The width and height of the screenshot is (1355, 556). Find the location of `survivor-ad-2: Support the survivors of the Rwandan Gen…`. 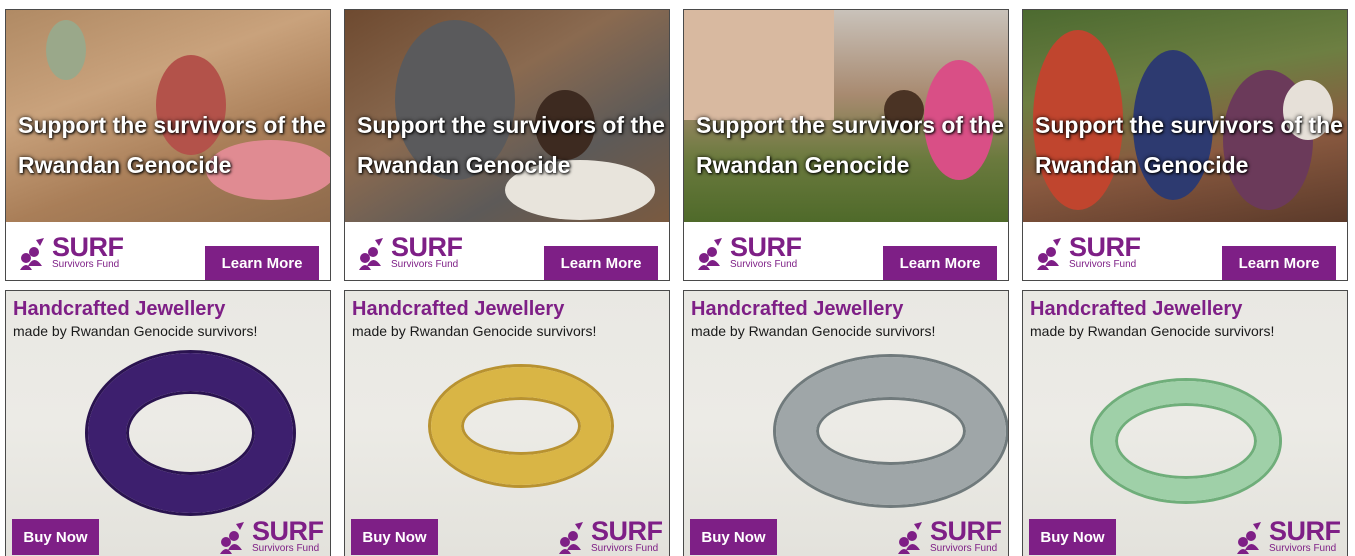

survivor-ad-2: Support the survivors of the Rwandan Gen… is located at coordinates (507, 145).